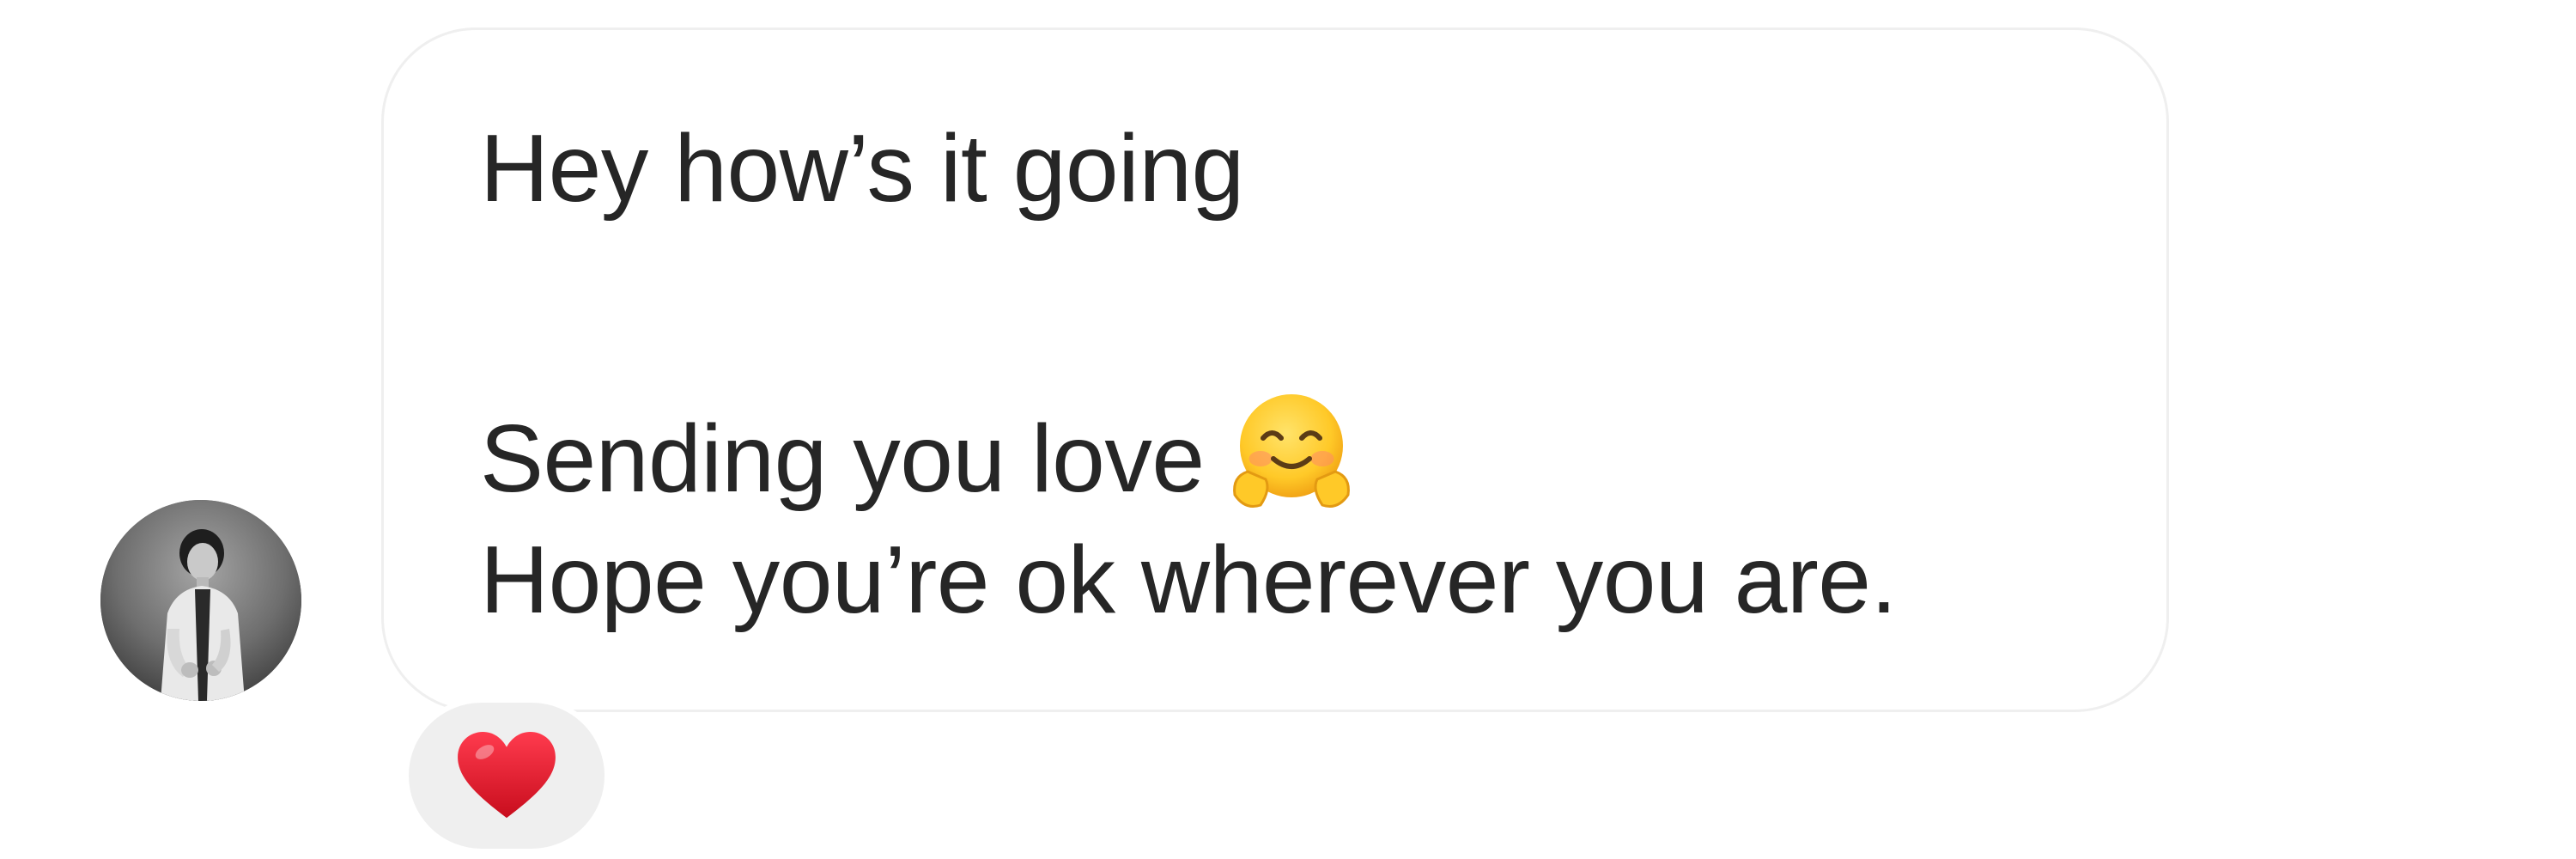 The image size is (2576, 859). Describe the element at coordinates (1291, 451) in the screenshot. I see `hugging-face-emoji-icon` at that location.